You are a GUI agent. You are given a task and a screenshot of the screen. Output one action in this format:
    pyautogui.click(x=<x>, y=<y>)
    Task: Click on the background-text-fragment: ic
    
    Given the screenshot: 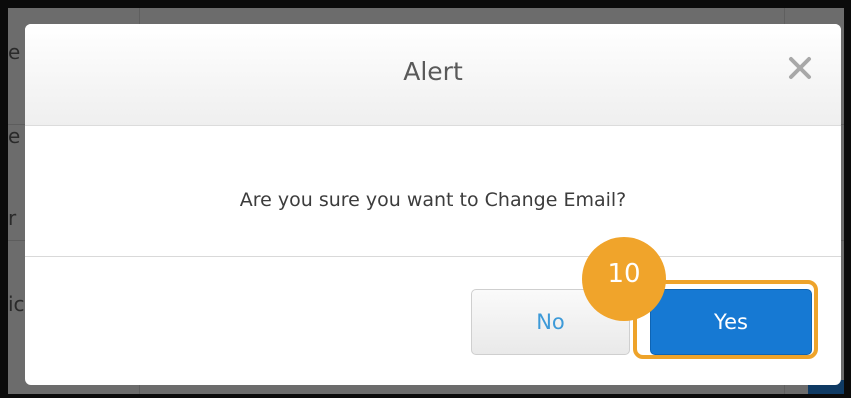 What is the action you would take?
    pyautogui.click(x=16, y=304)
    